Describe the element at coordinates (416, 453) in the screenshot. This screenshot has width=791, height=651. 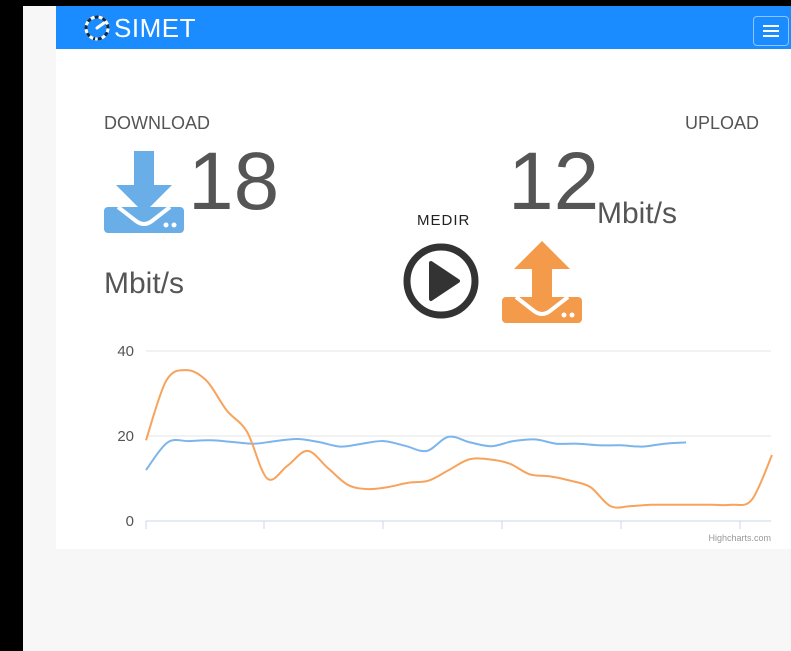
I see `download-series-line` at that location.